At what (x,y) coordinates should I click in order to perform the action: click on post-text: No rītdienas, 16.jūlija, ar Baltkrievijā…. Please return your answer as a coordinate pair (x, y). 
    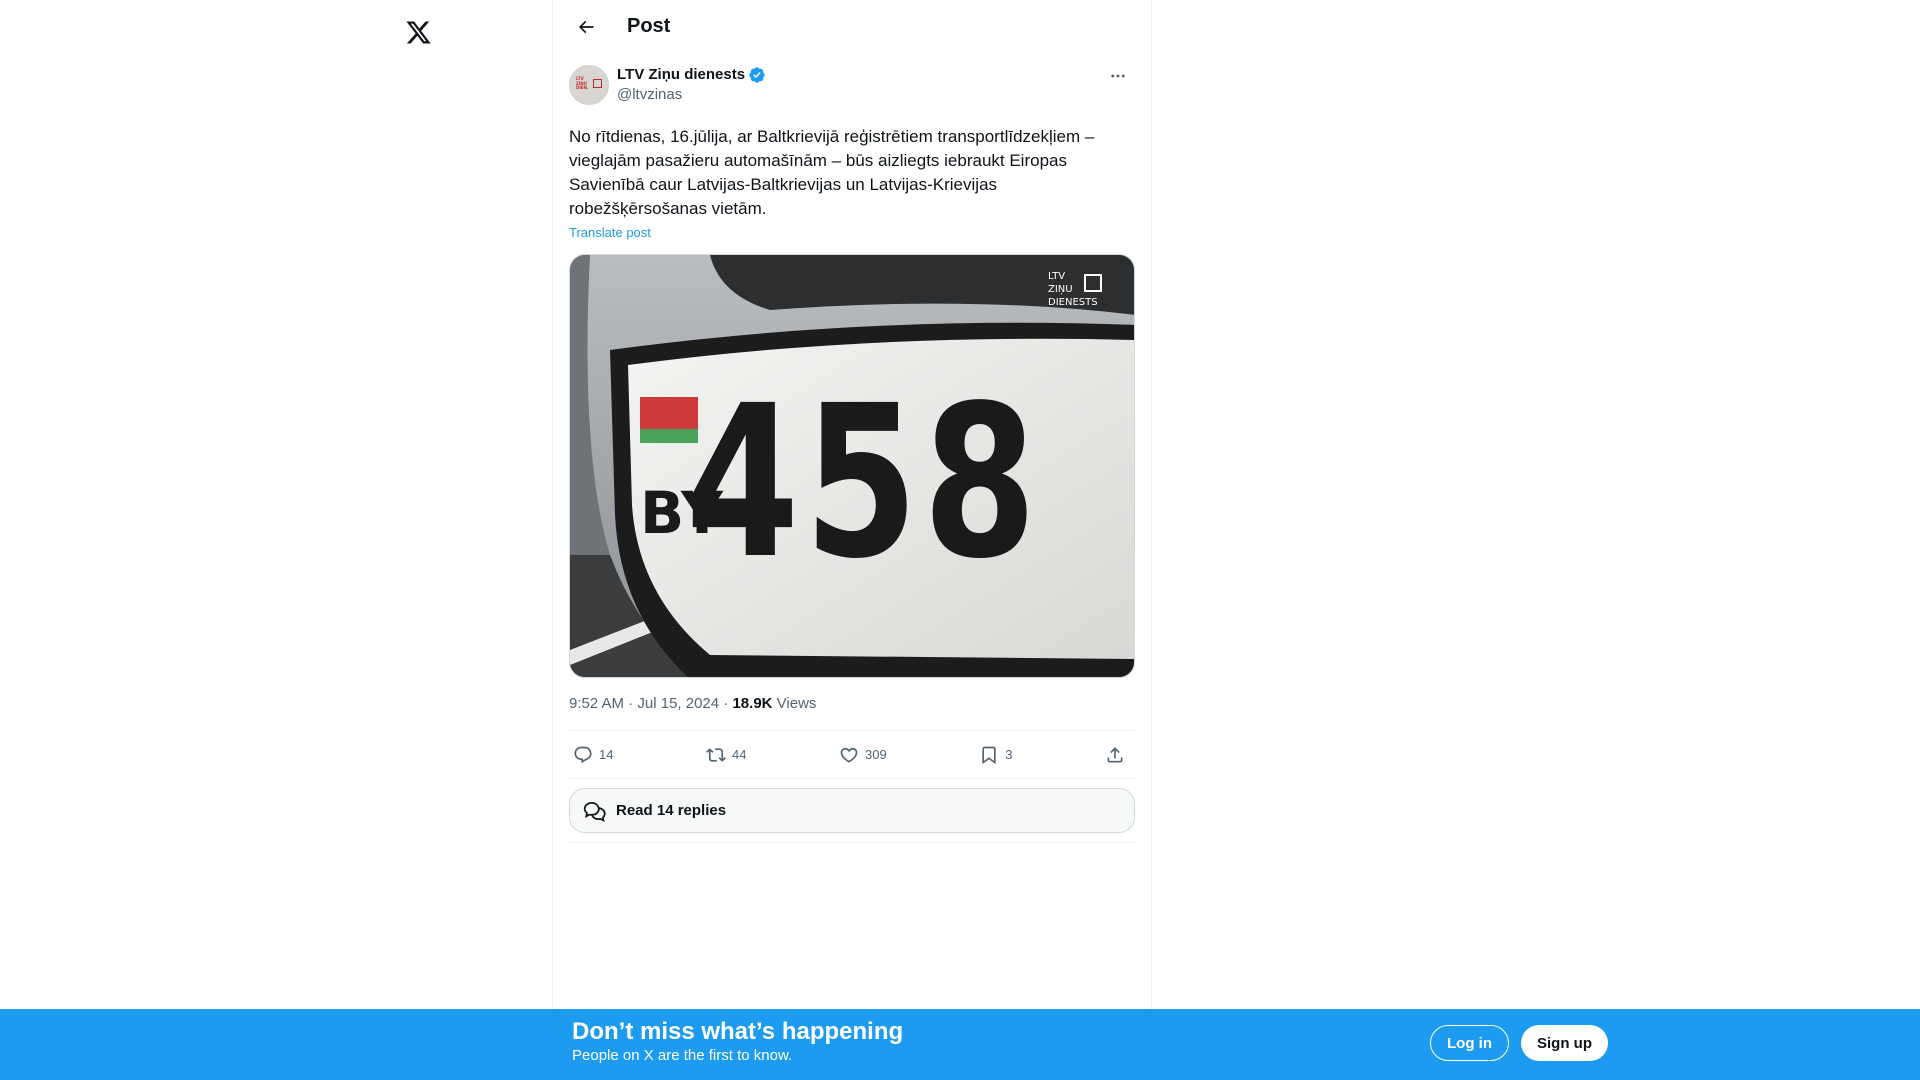
    Looking at the image, I should click on (832, 172).